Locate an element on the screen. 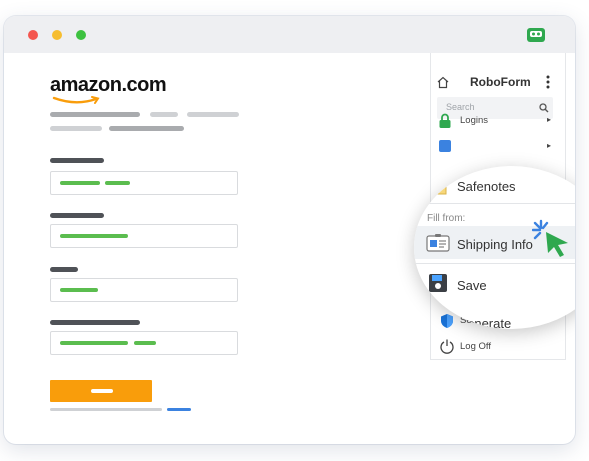 The height and width of the screenshot is (461, 589). floppy-disk-icon is located at coordinates (438, 283).